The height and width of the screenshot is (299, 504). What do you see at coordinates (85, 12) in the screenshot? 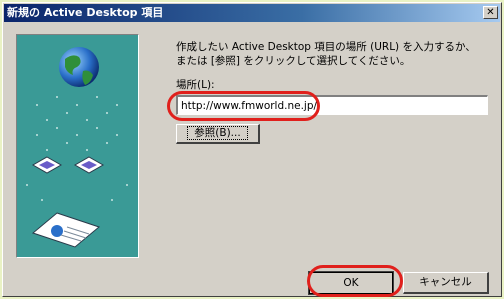
I see `window-title: 新規の Active Desktop 項目` at bounding box center [85, 12].